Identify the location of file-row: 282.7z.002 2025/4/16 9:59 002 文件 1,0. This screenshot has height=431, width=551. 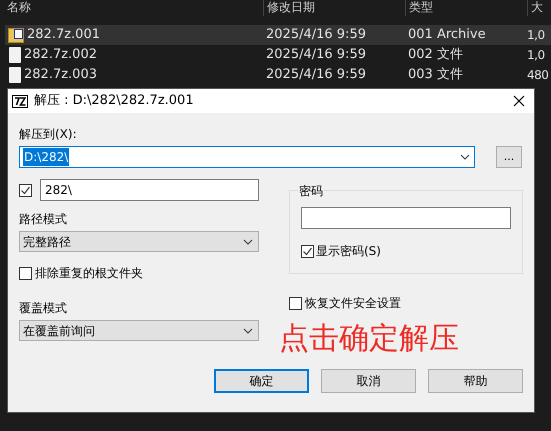
(278, 55).